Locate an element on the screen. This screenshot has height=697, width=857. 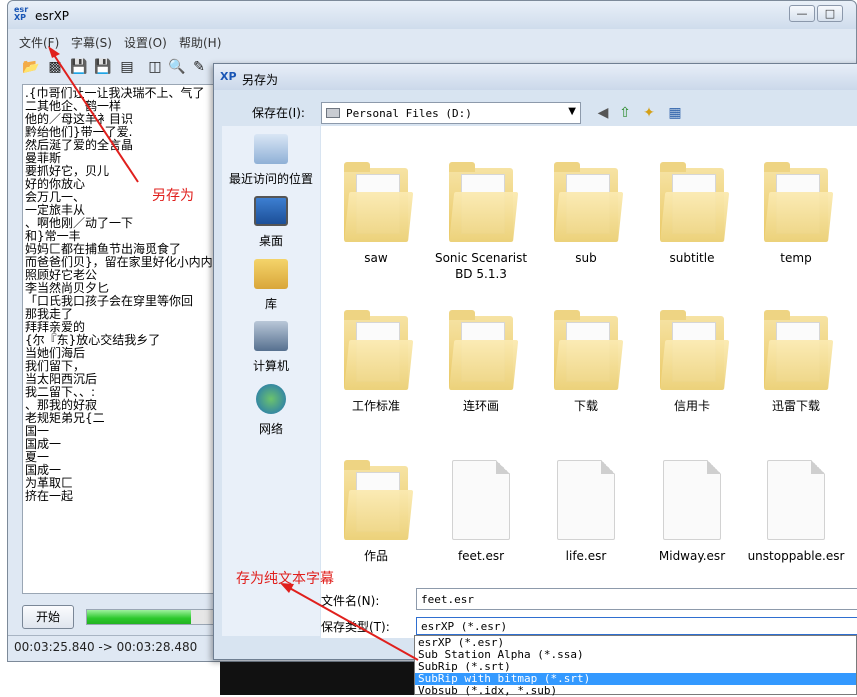
annotation-save-plain-text: 存为纯文本字幕 is located at coordinates (285, 579).